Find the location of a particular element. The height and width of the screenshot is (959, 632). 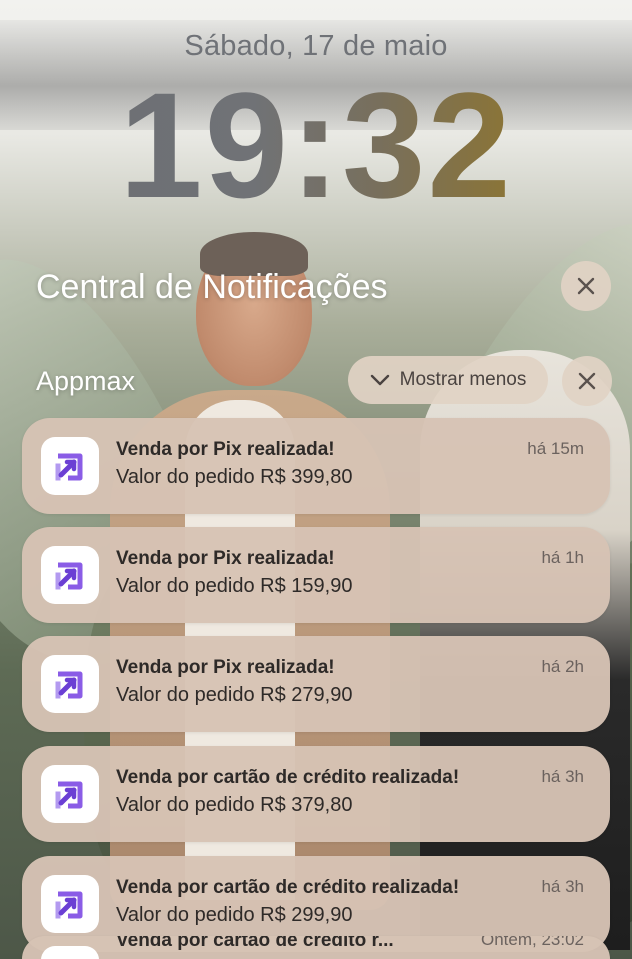

chevron-down-icon is located at coordinates (379, 380).